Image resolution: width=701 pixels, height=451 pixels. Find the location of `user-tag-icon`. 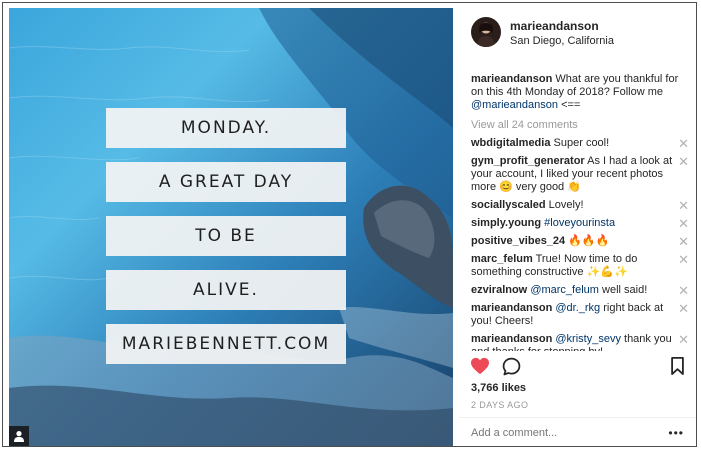

user-tag-icon is located at coordinates (19, 436).